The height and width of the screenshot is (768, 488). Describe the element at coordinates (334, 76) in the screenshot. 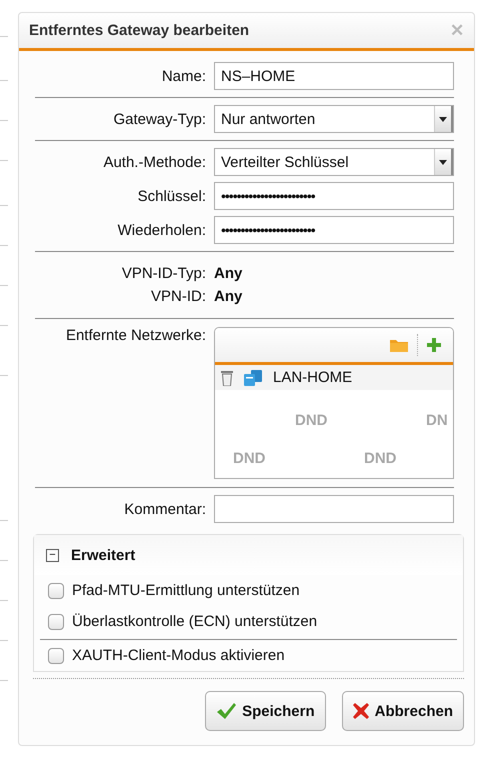

I see `input-field: NS–HOME` at that location.